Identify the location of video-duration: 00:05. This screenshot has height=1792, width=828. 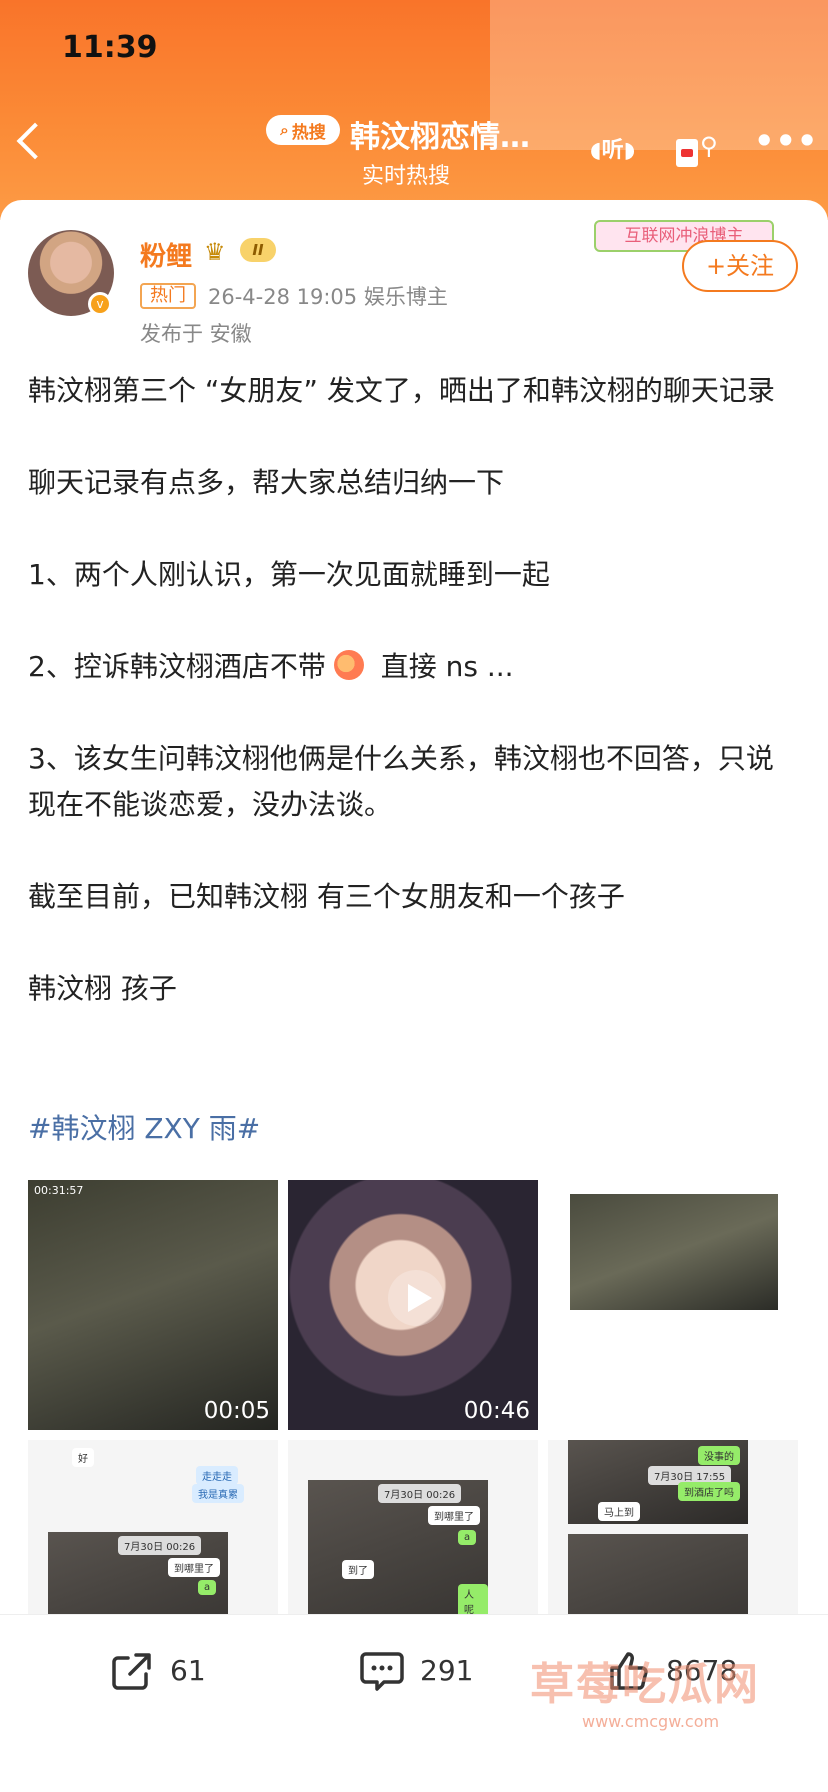
(236, 1411).